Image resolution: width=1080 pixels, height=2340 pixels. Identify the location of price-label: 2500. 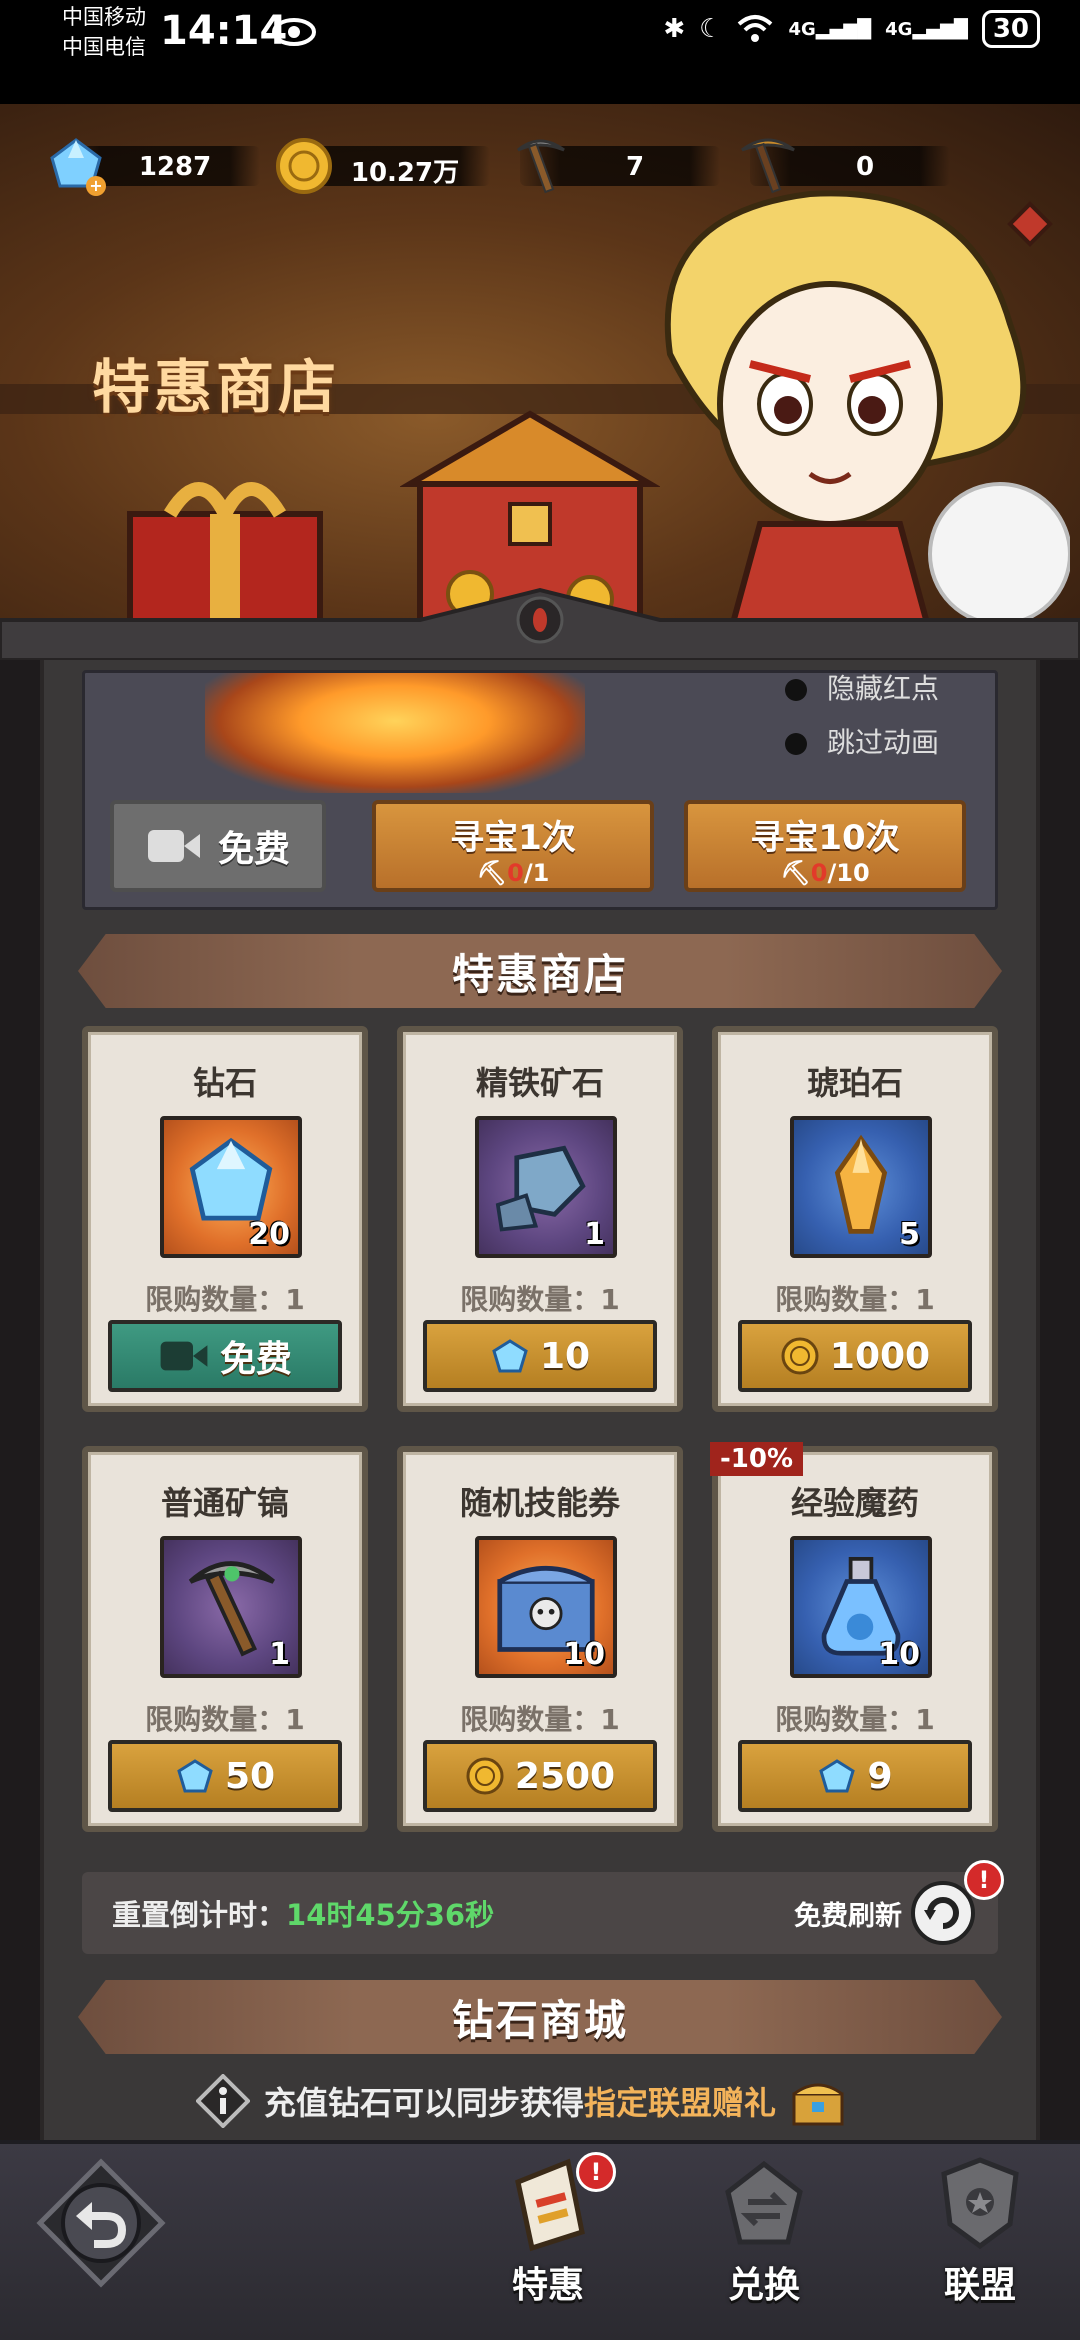
(565, 1776).